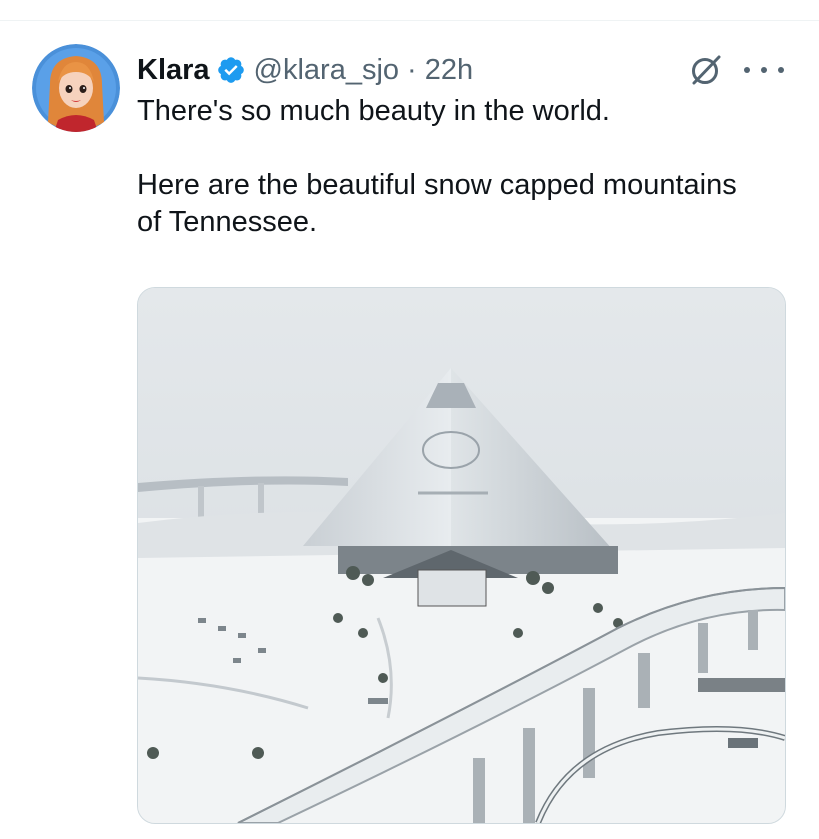  I want to click on cartoon-woman-avatar-icon, so click(76, 88).